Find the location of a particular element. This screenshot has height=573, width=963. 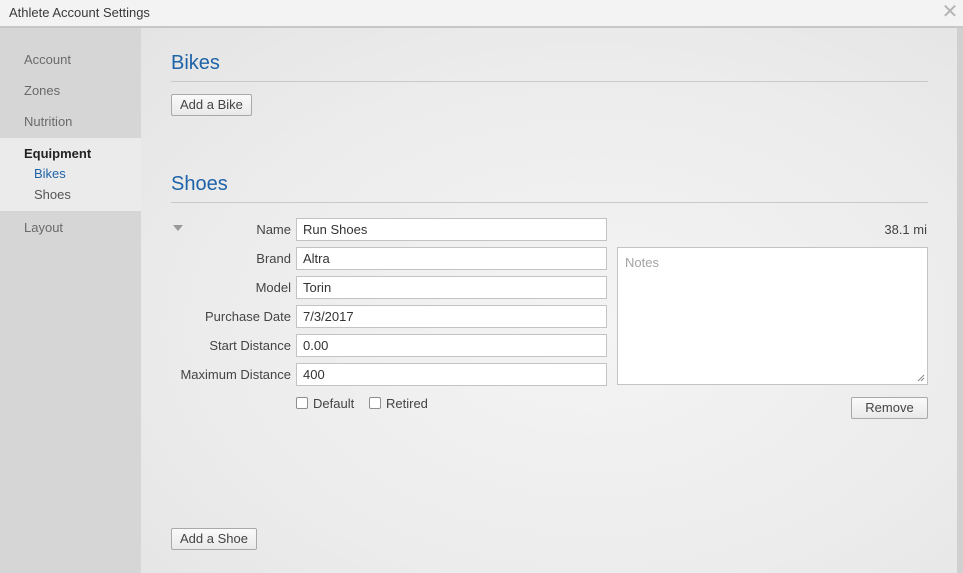

close-icon: ✕ is located at coordinates (950, 12).